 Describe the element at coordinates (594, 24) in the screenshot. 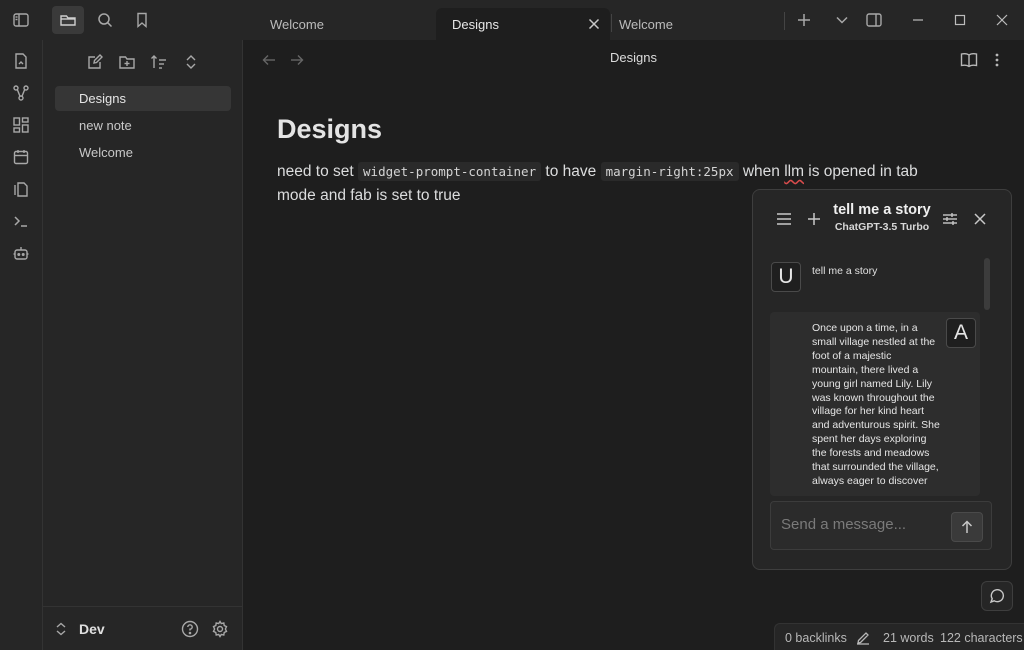

I see `close-tab-icon` at that location.